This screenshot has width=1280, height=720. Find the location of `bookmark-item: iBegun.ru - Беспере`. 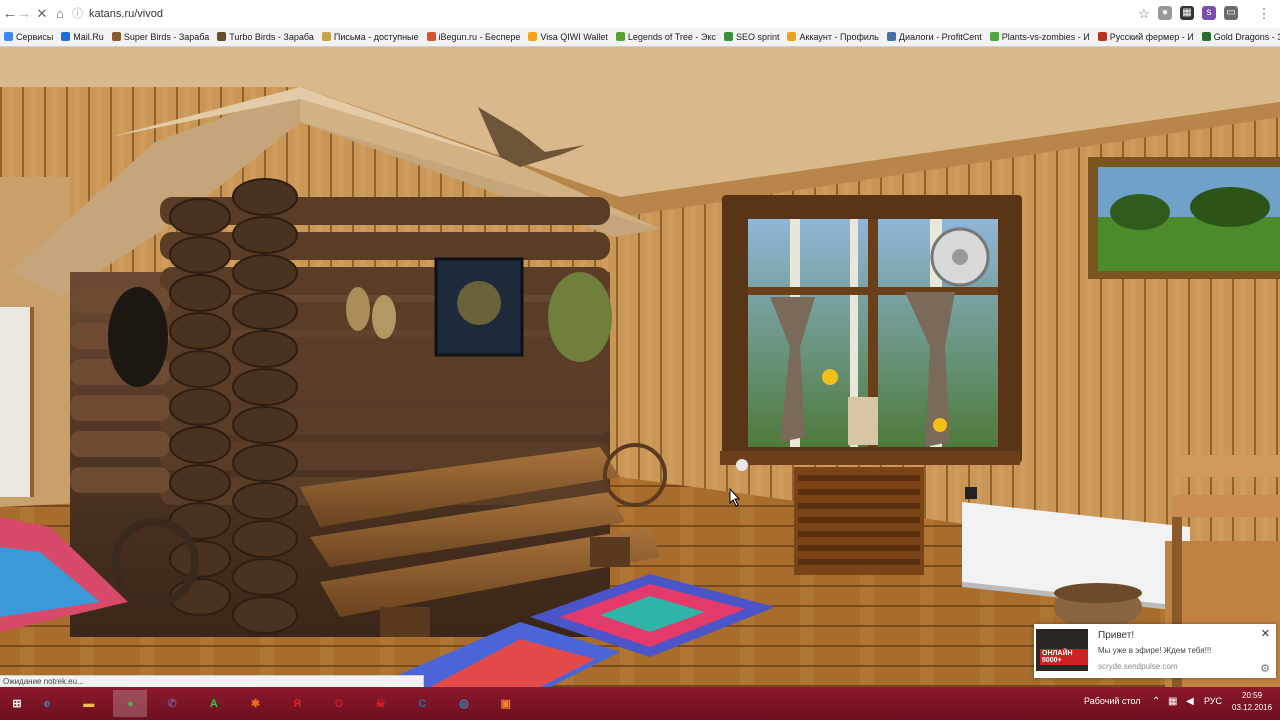

bookmark-item: iBegun.ru - Беспере is located at coordinates (474, 37).